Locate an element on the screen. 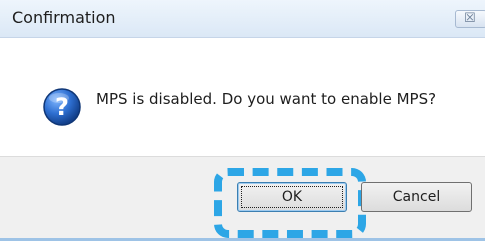  dialog-title: Confirmation is located at coordinates (64, 17).